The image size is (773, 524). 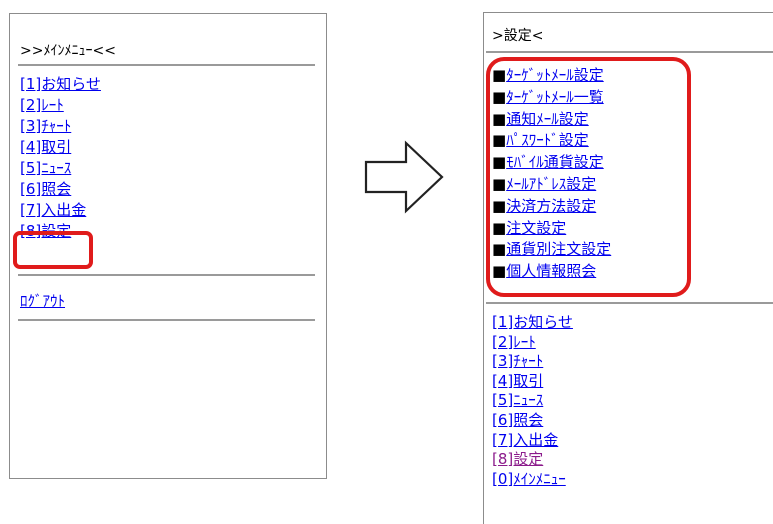 I want to click on logout-link: ﾛｸﾞｱｳﾄ, so click(x=42, y=301).